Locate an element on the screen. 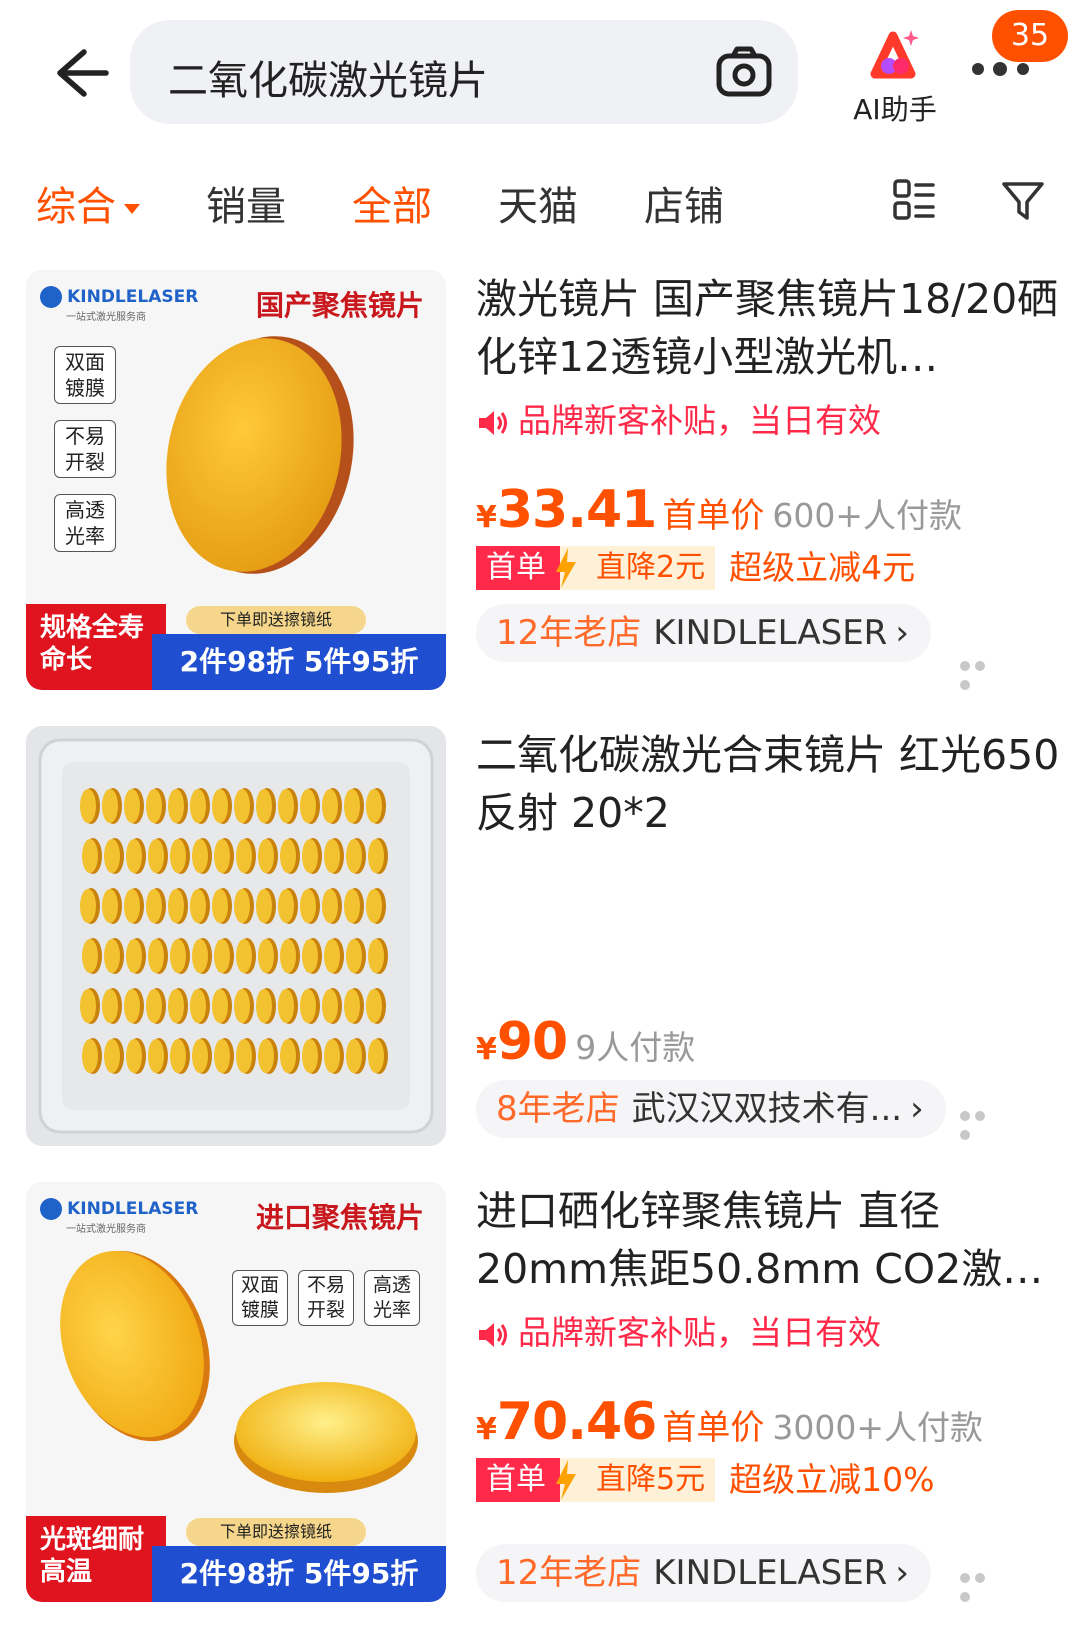 The height and width of the screenshot is (1636, 1080). tab-label: 综合 is located at coordinates (76, 207).